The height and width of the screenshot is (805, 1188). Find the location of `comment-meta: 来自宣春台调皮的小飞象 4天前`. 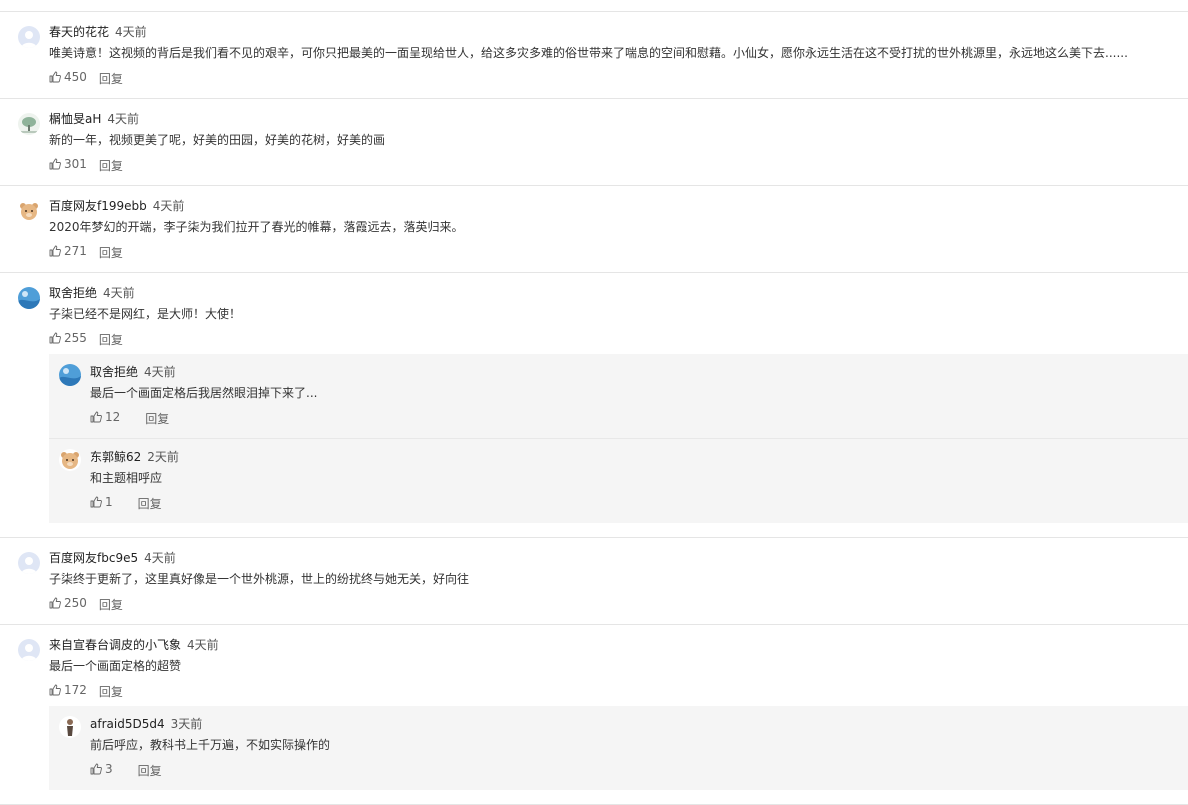

comment-meta: 来自宣春台调皮的小飞象 4天前 is located at coordinates (618, 645).